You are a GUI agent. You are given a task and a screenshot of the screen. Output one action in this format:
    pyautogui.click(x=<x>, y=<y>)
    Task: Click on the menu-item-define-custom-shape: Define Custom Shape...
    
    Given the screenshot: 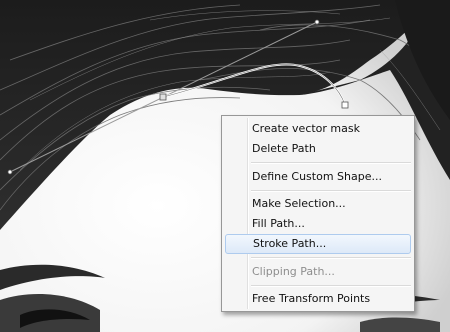 What is the action you would take?
    pyautogui.click(x=318, y=177)
    